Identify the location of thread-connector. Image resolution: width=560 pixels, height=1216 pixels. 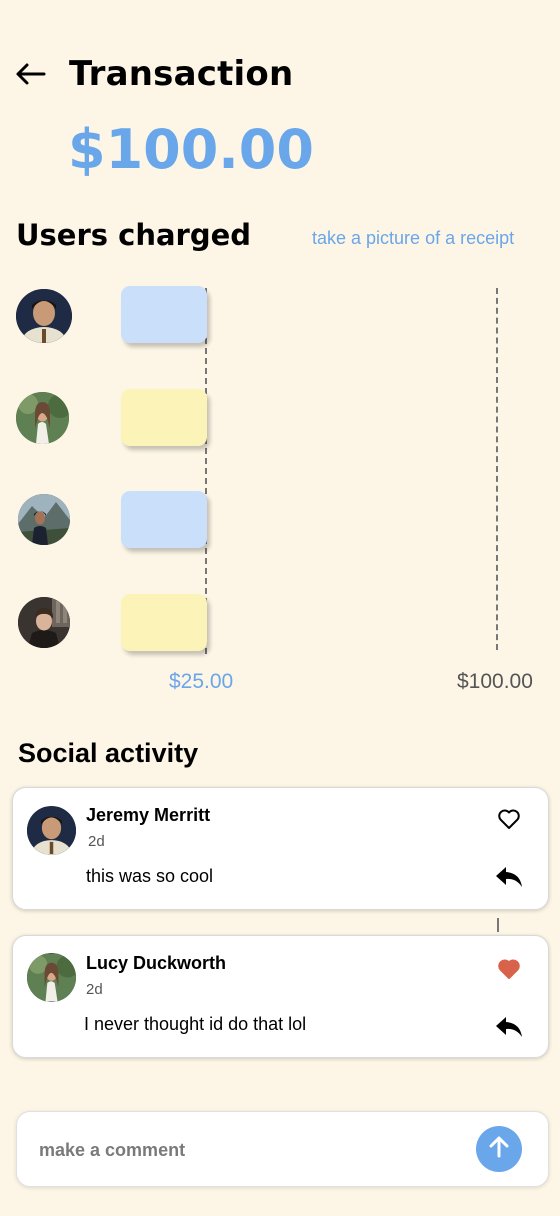
(498, 925).